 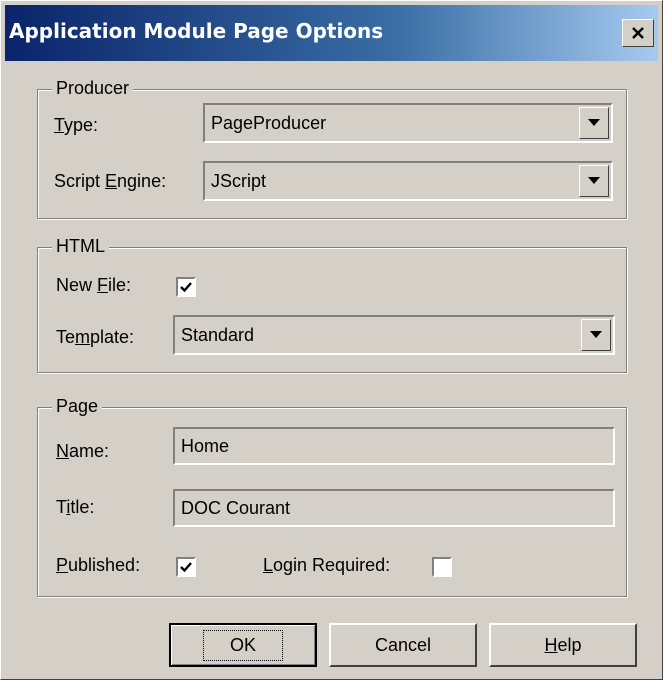 I want to click on title-value: DOC Courant, so click(x=236, y=508).